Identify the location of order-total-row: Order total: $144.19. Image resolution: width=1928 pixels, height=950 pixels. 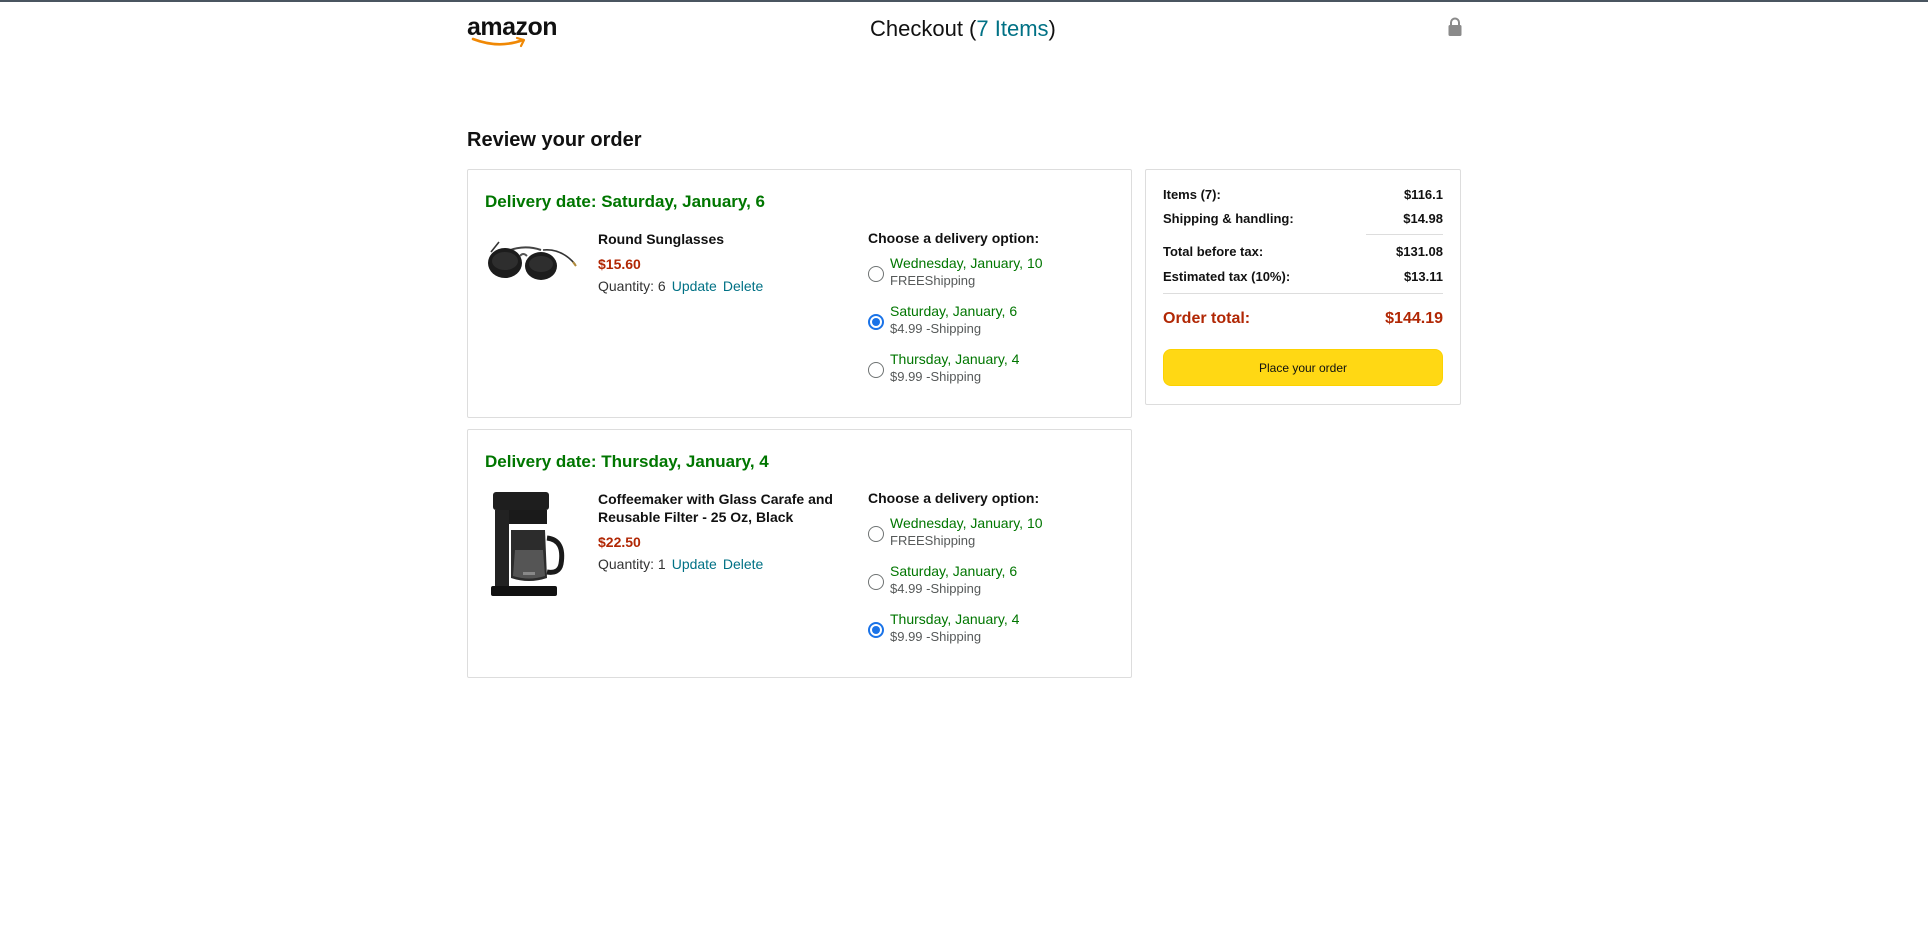
(1303, 319).